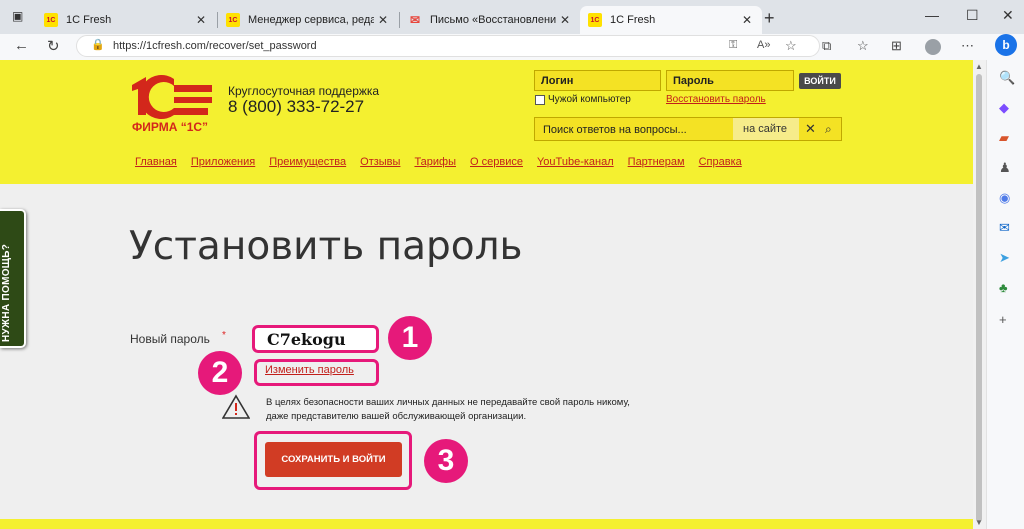 The image size is (1024, 529). I want to click on new-password-field: C7ekogu, so click(315, 339).